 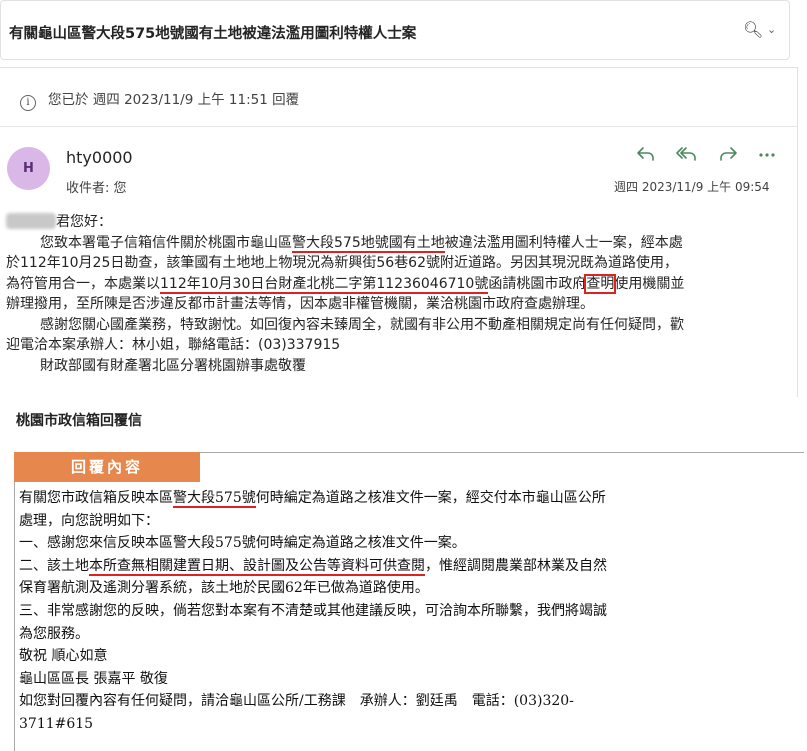 I want to click on reply-line-7: 為您服務。, so click(x=54, y=633).